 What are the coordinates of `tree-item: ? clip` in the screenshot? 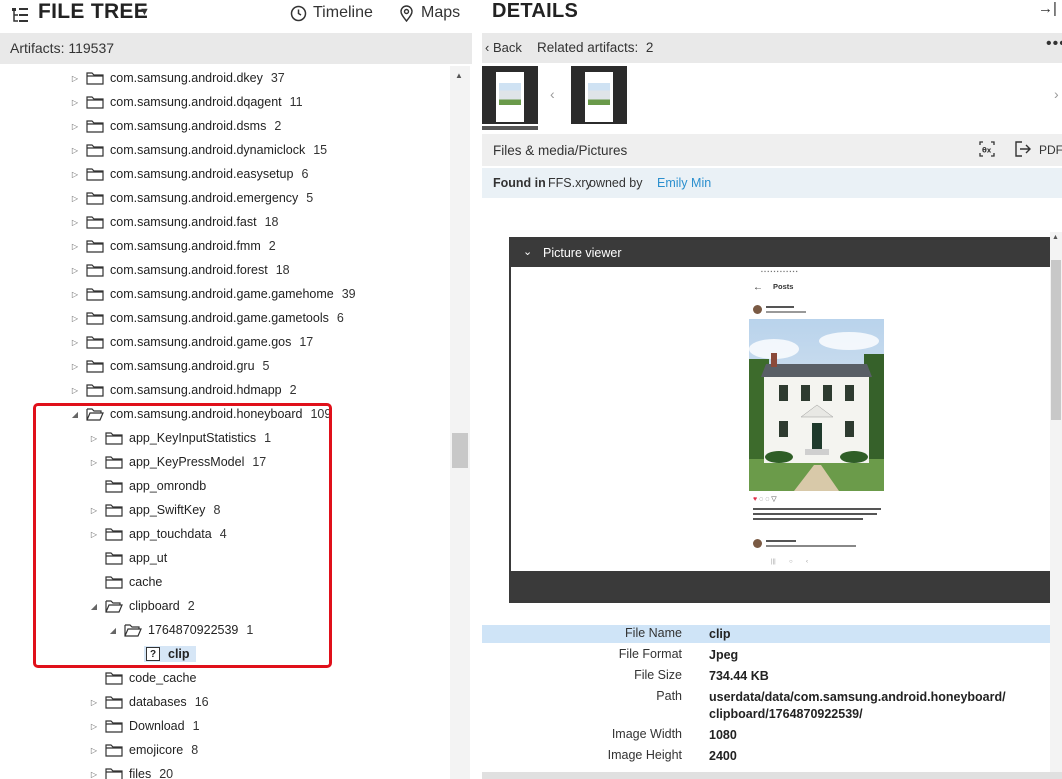 It's located at (170, 654).